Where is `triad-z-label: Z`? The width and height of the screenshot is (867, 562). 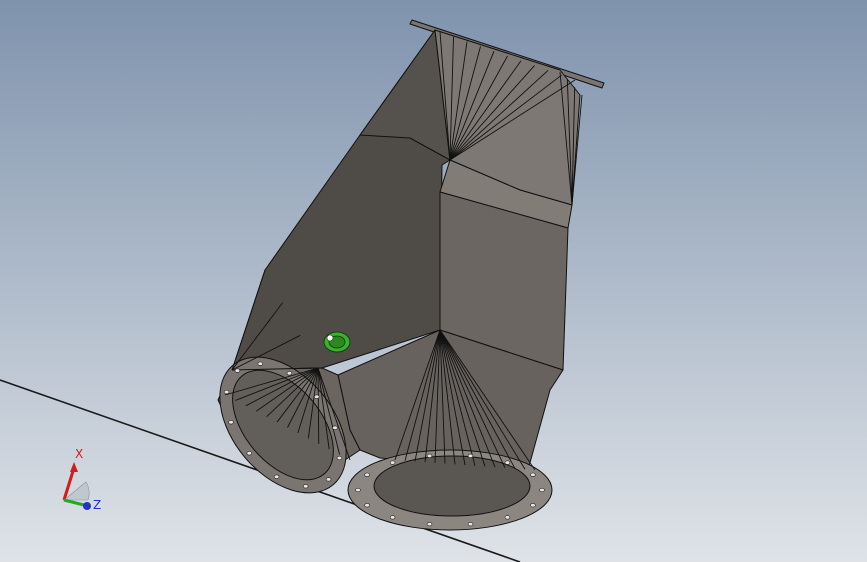
triad-z-label: Z is located at coordinates (97, 505).